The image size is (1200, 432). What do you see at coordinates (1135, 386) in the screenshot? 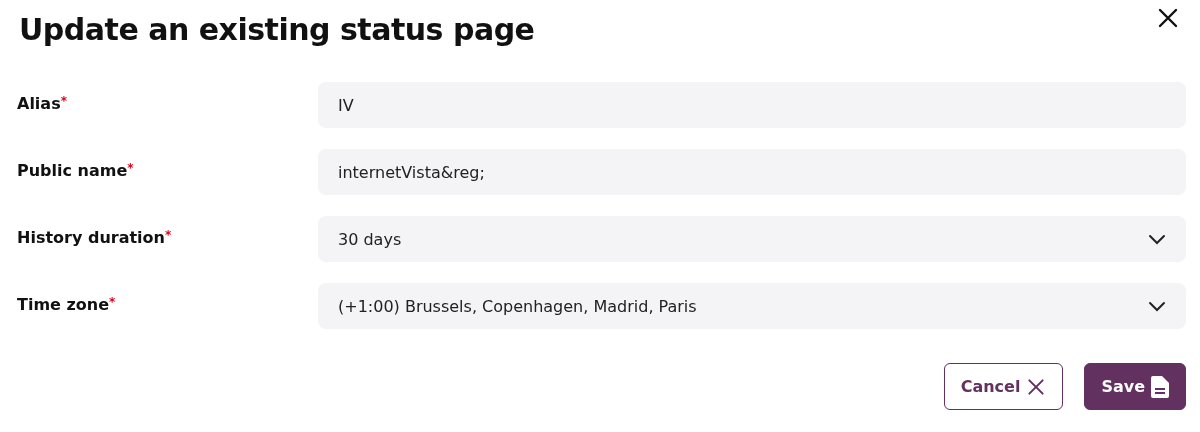
I see `save-button: Save` at bounding box center [1135, 386].